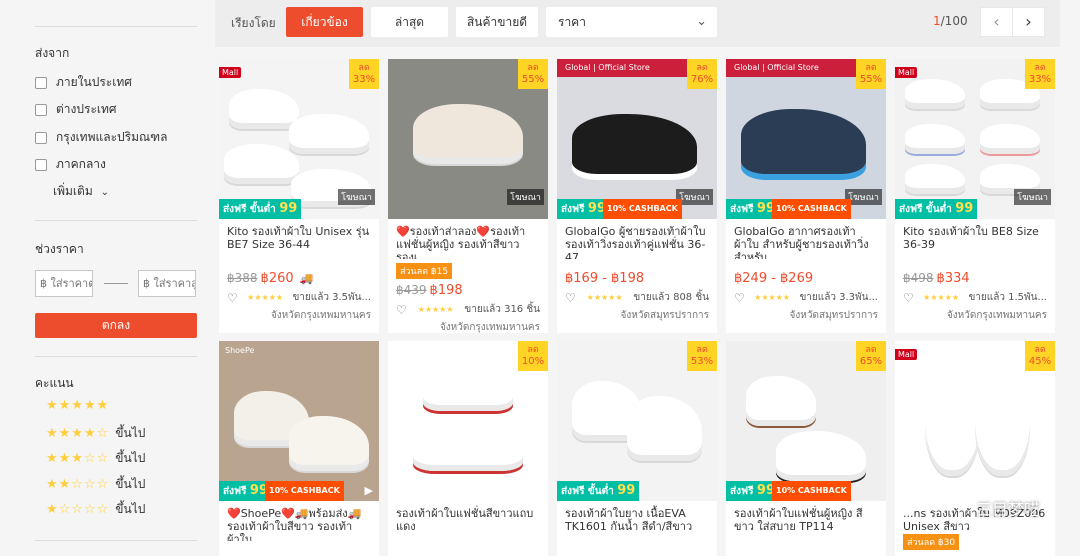 This screenshot has width=1080, height=556. I want to click on rating-filter-3: ★★★☆☆ ขึ้นไป, so click(95, 458).